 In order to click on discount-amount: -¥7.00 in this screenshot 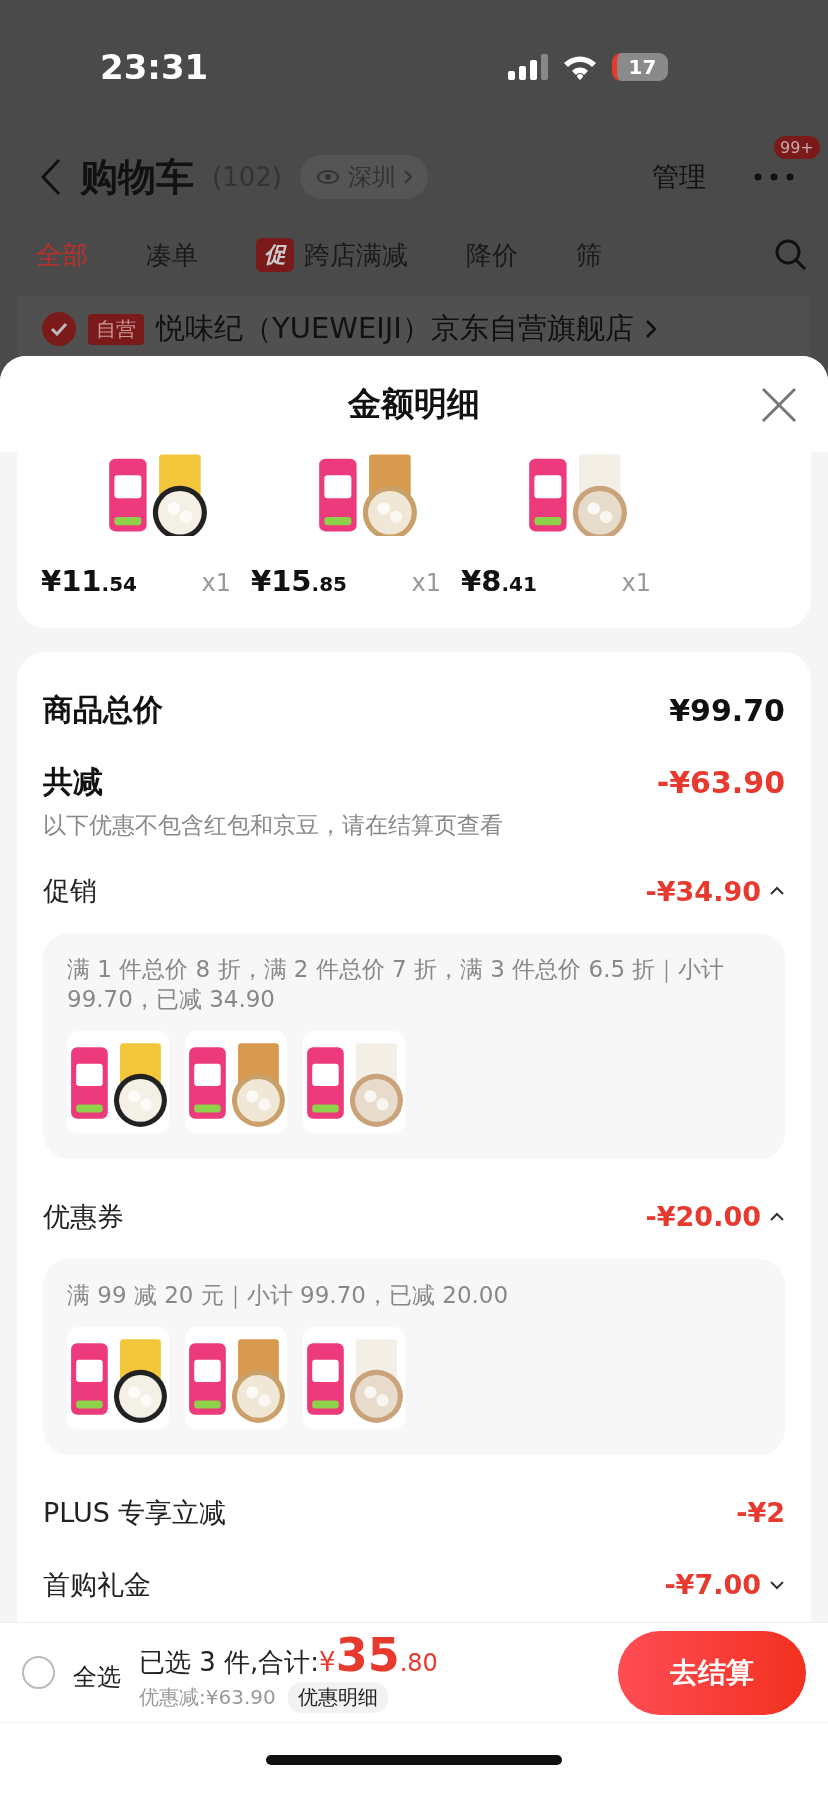, I will do `click(712, 1585)`.